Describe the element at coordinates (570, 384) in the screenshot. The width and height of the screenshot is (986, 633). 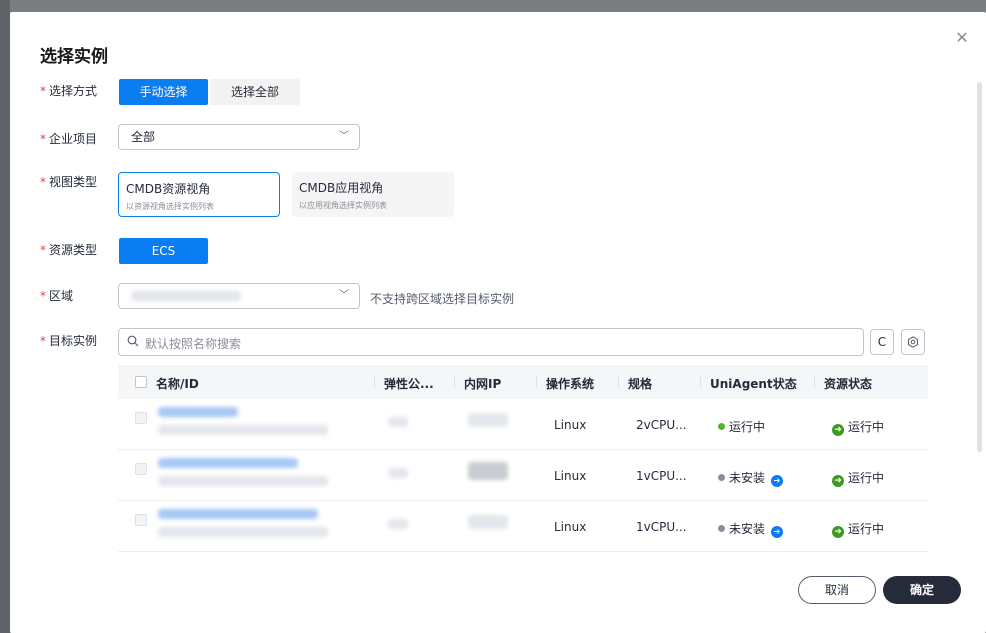
I see `col-os: 操作系统` at that location.